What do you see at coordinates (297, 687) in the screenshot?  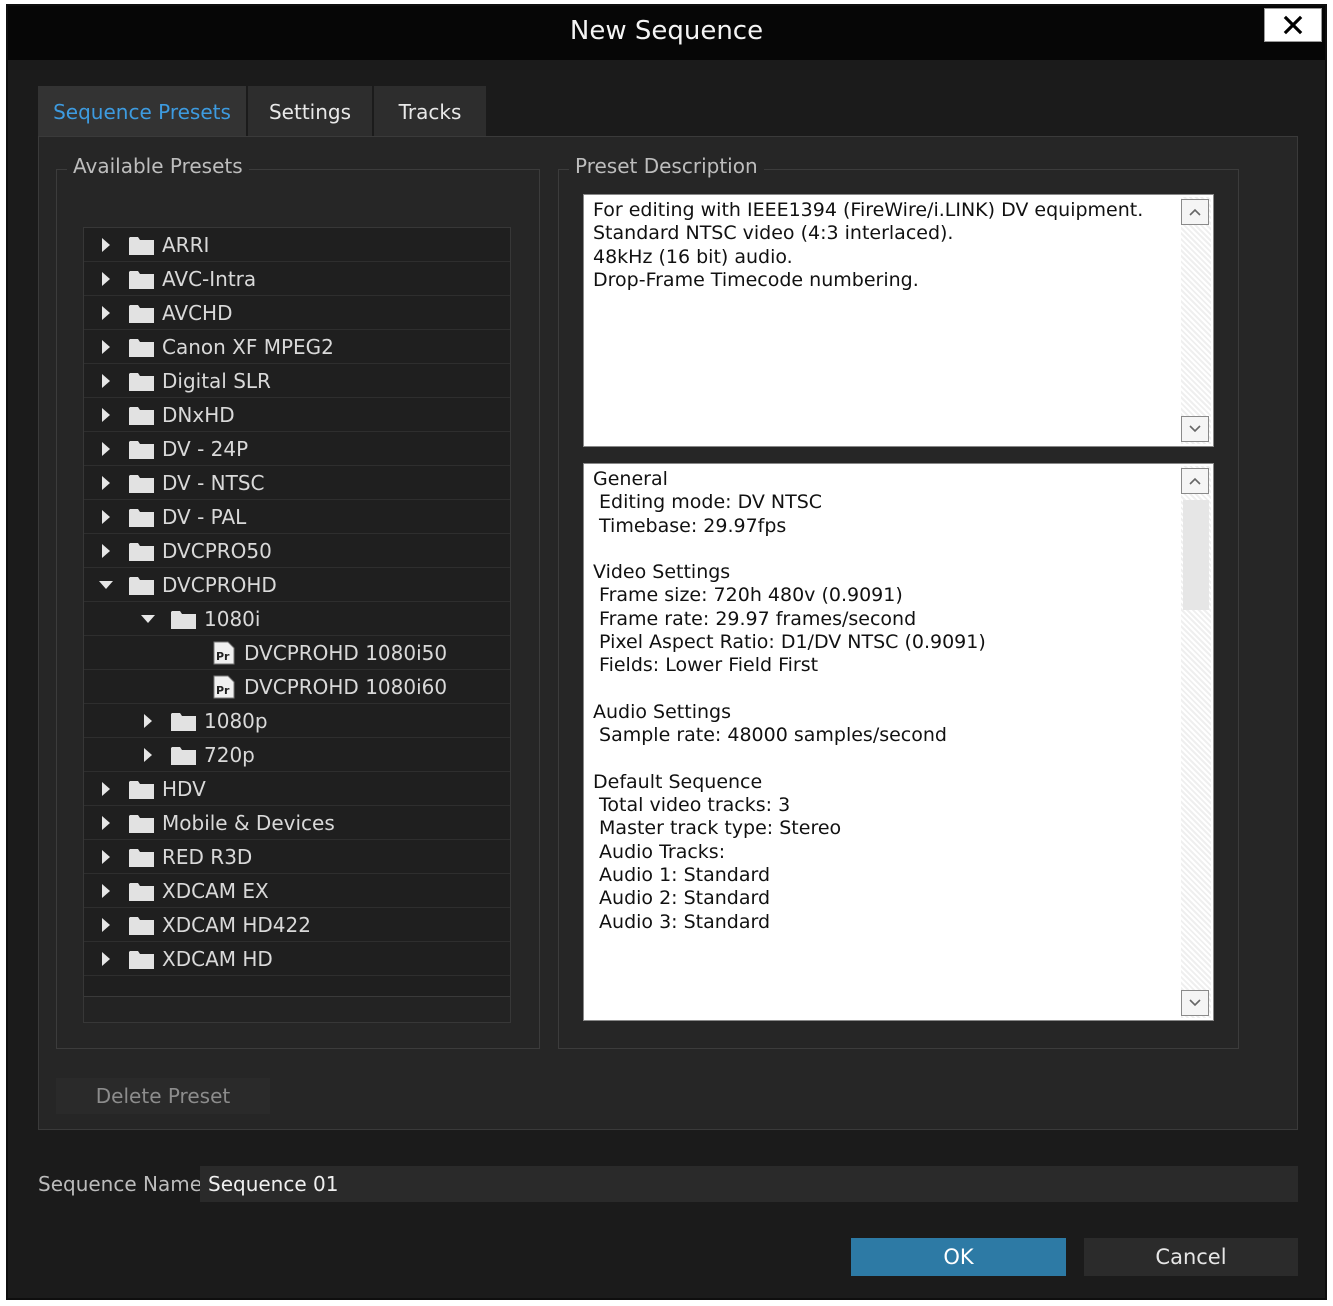 I see `preset-item: Pr DVCPROHD 1080i60` at bounding box center [297, 687].